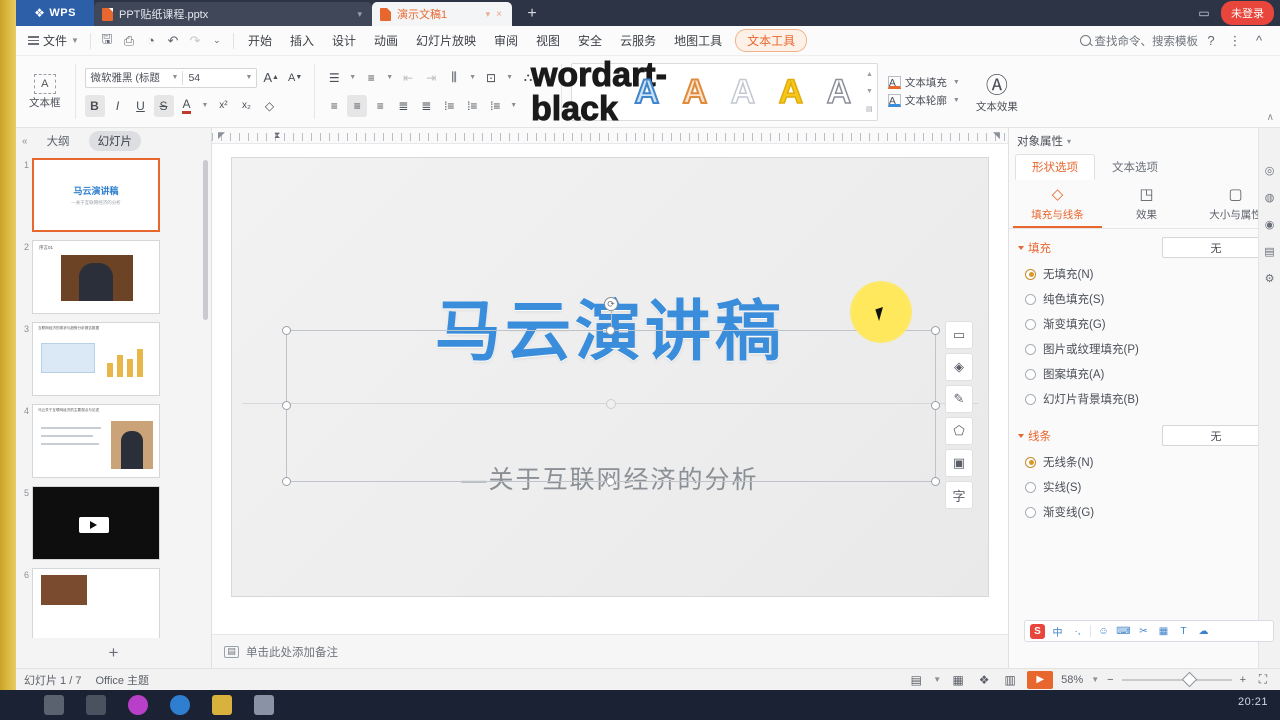  What do you see at coordinates (935, 405) in the screenshot?
I see `resize-handle-e` at bounding box center [935, 405].